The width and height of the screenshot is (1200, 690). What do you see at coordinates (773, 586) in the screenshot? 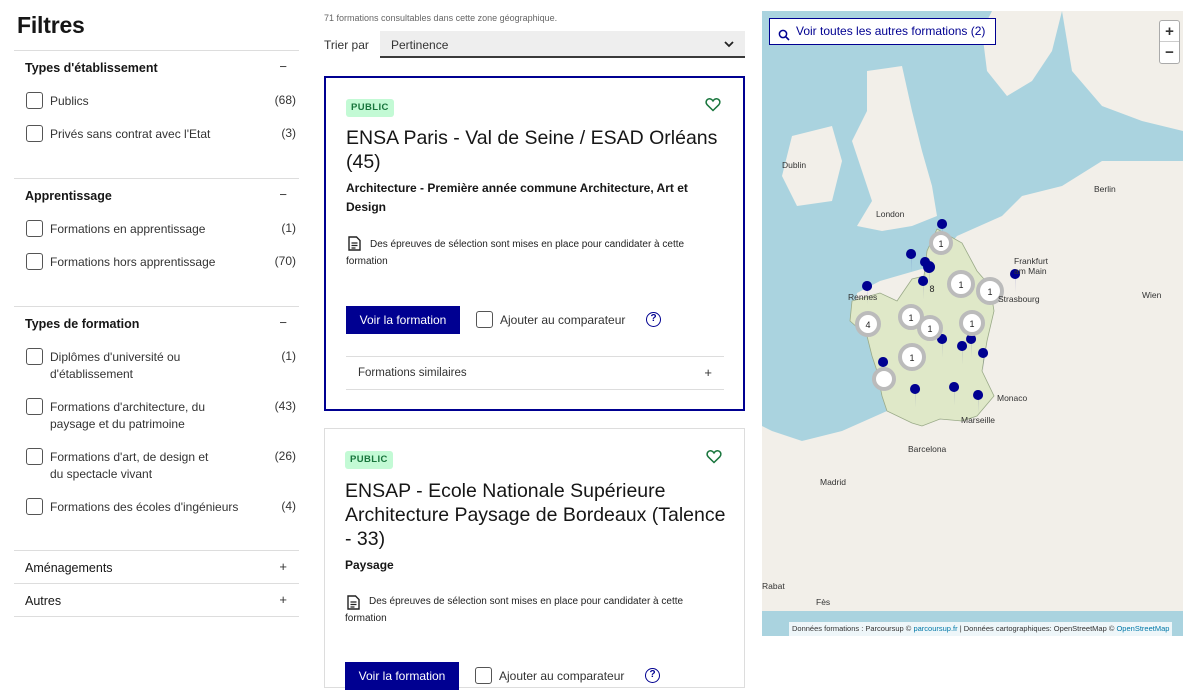
I see `city-label: Rabat` at bounding box center [773, 586].